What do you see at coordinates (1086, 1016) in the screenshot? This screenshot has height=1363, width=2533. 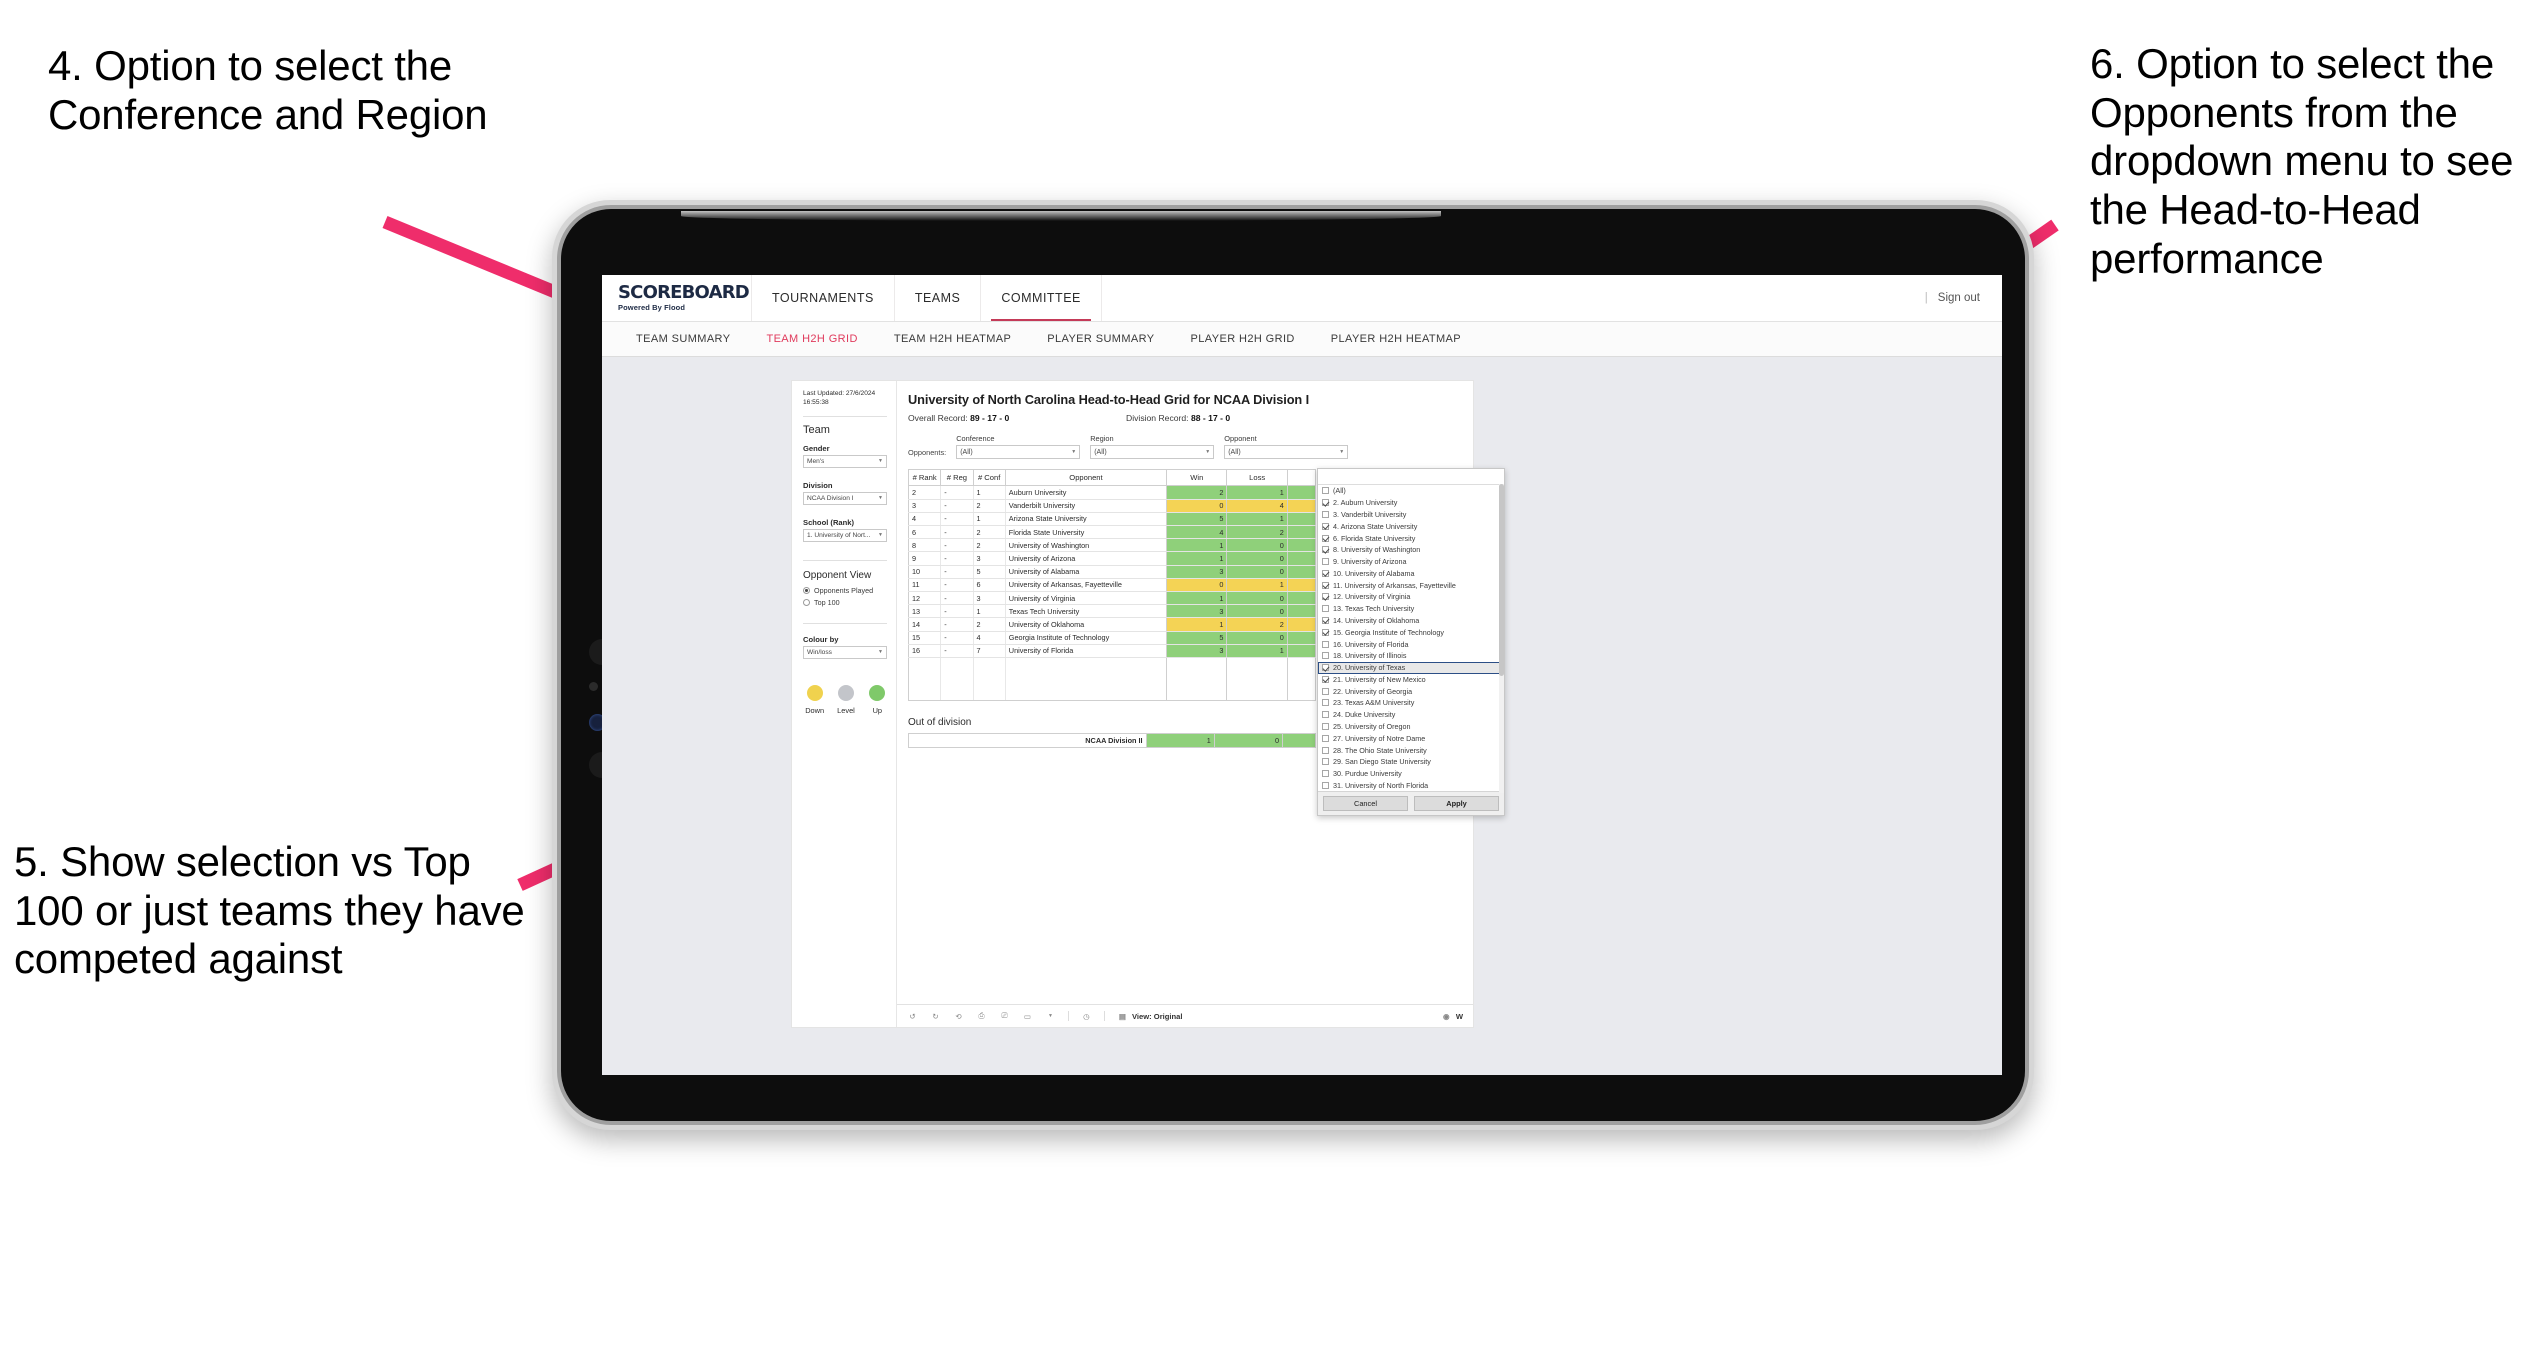 I see `history-icon: ◷` at bounding box center [1086, 1016].